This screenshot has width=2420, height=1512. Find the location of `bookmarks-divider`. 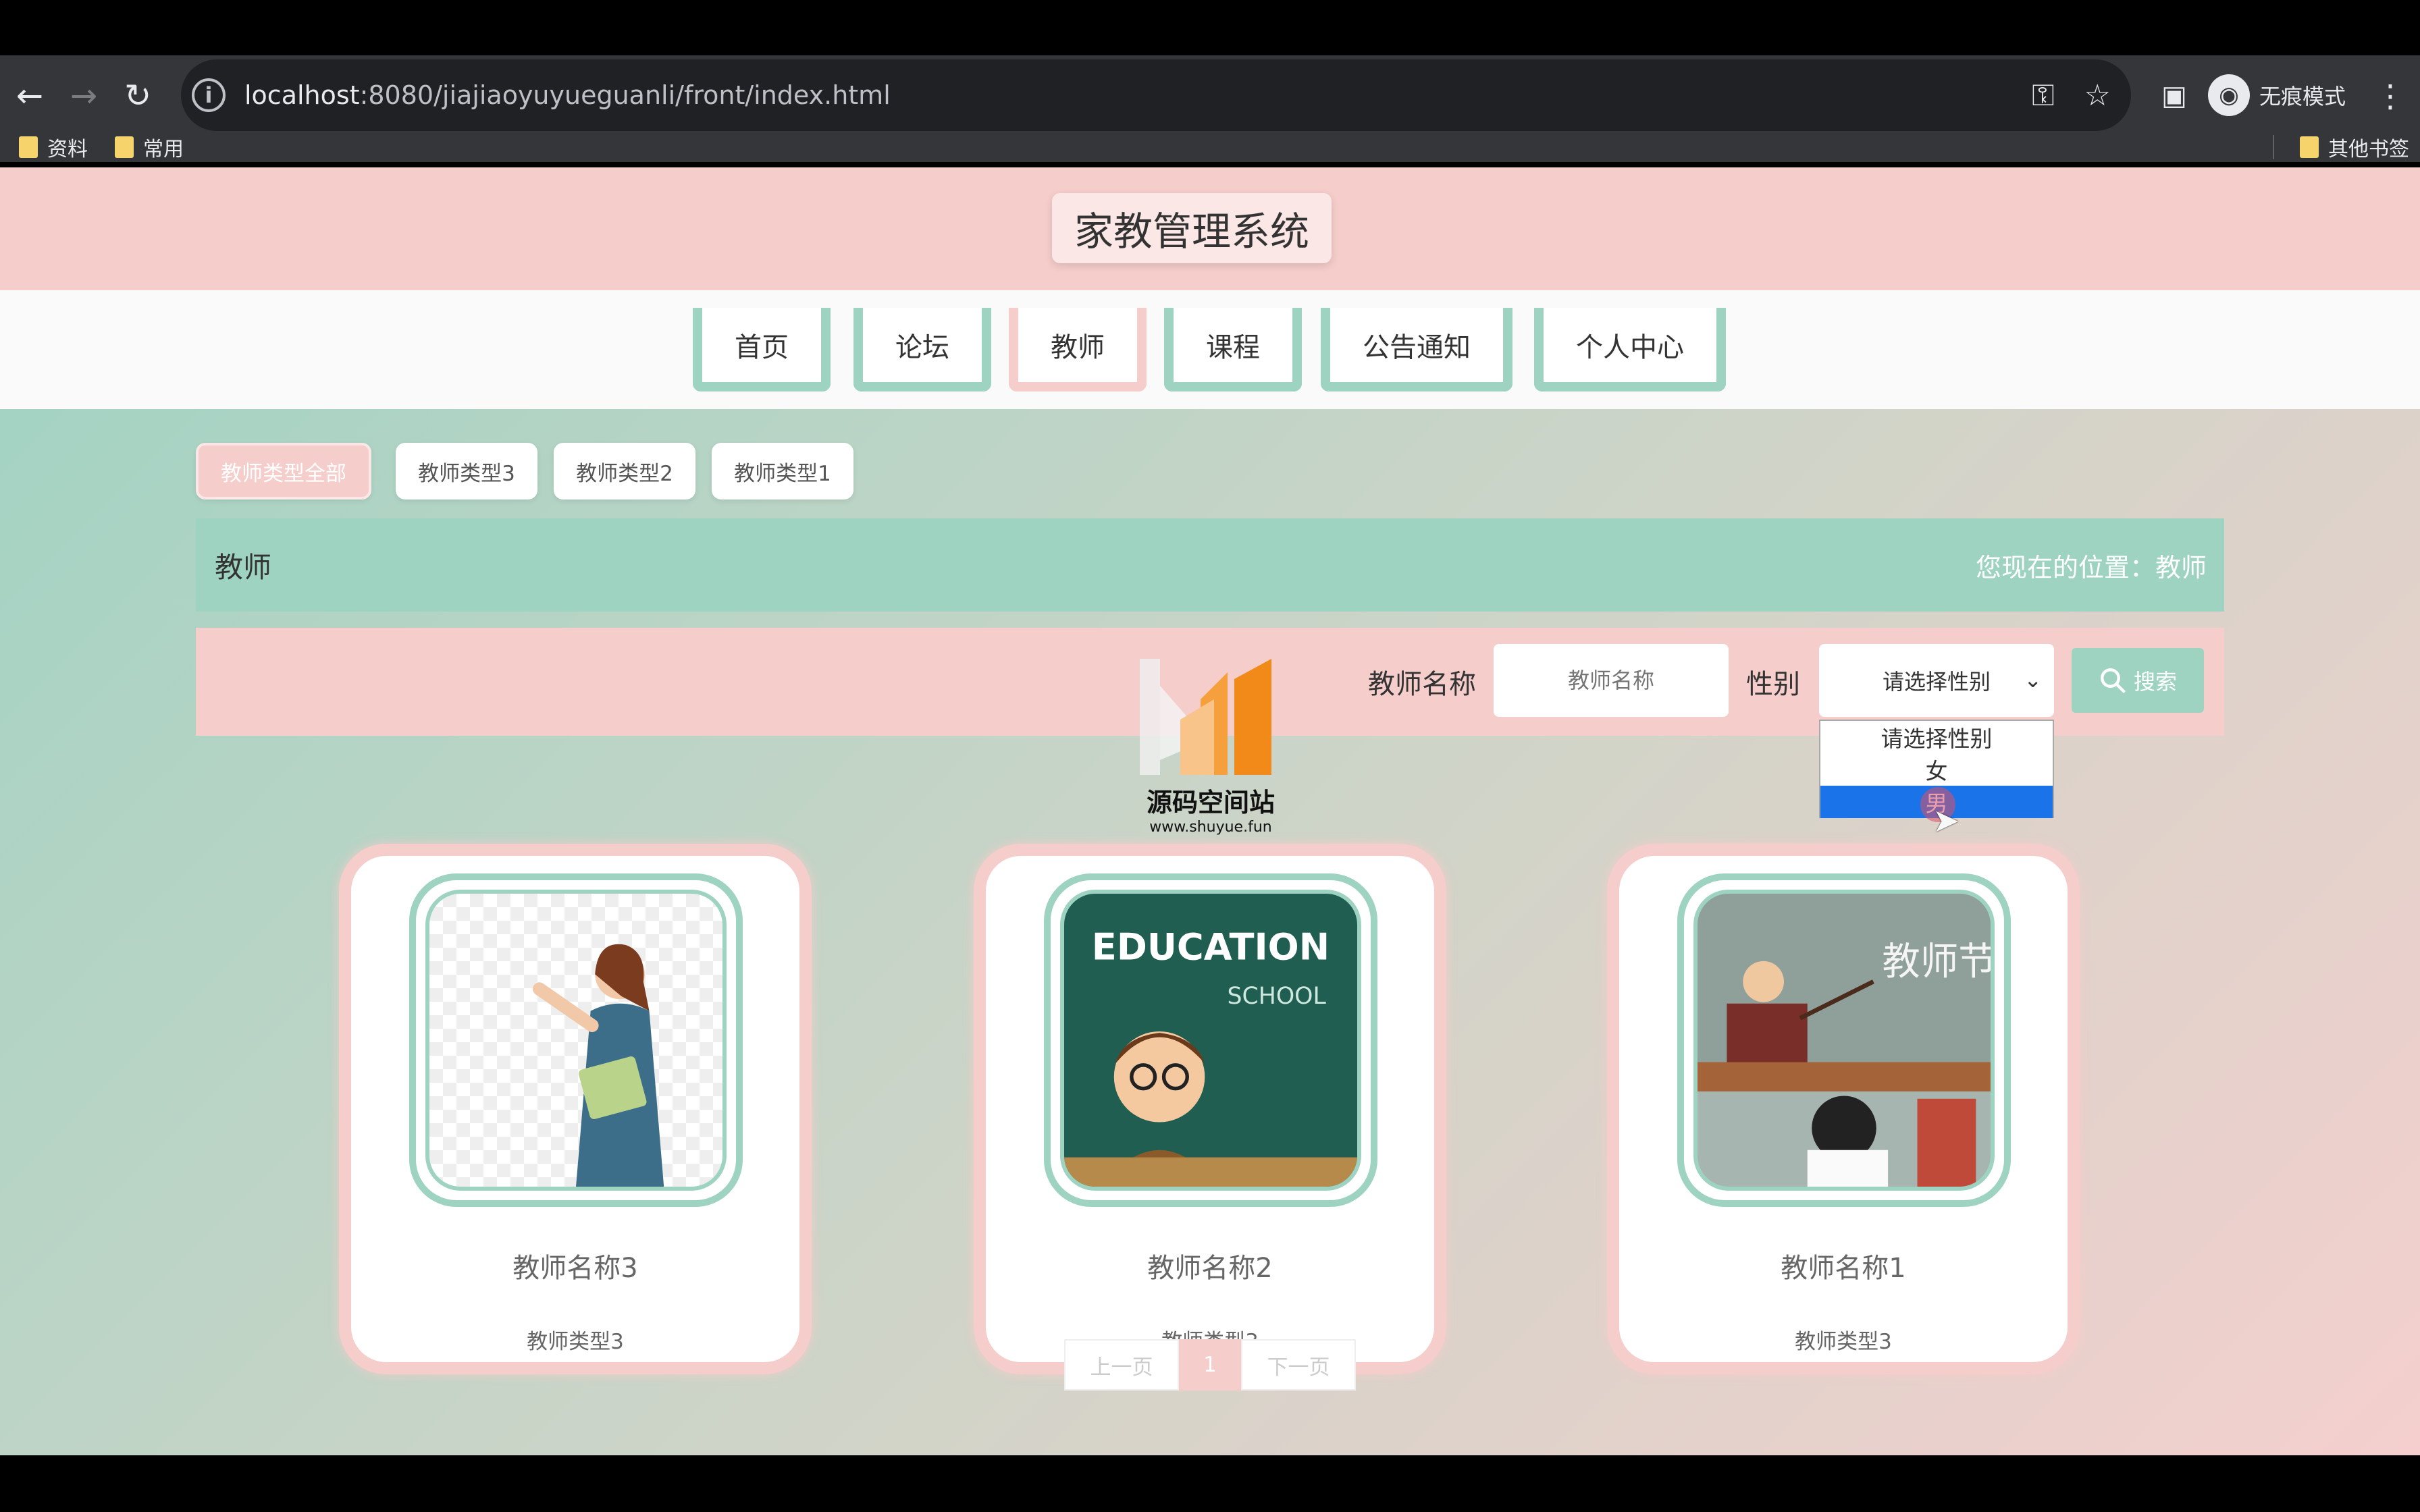

bookmarks-divider is located at coordinates (2273, 147).